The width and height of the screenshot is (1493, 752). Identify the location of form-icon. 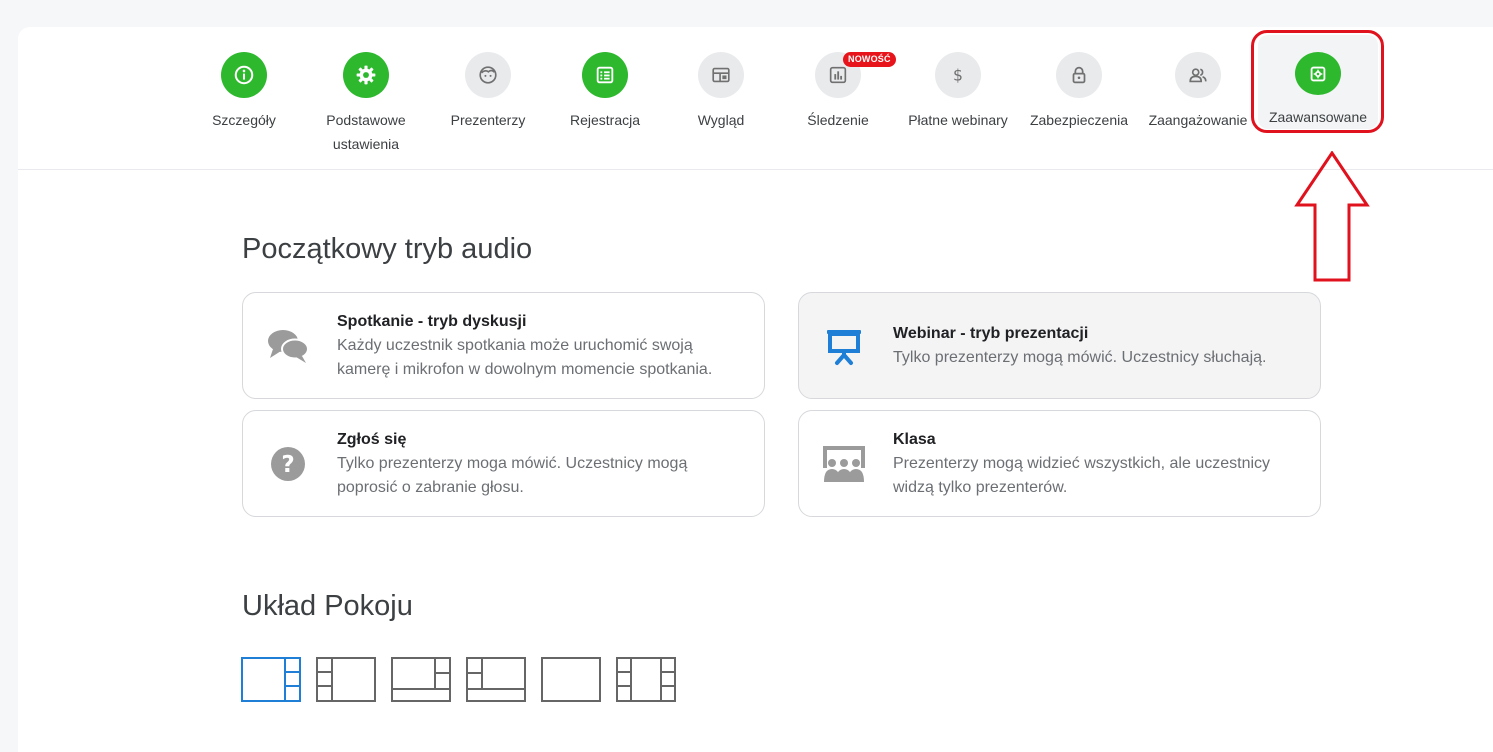
(605, 75).